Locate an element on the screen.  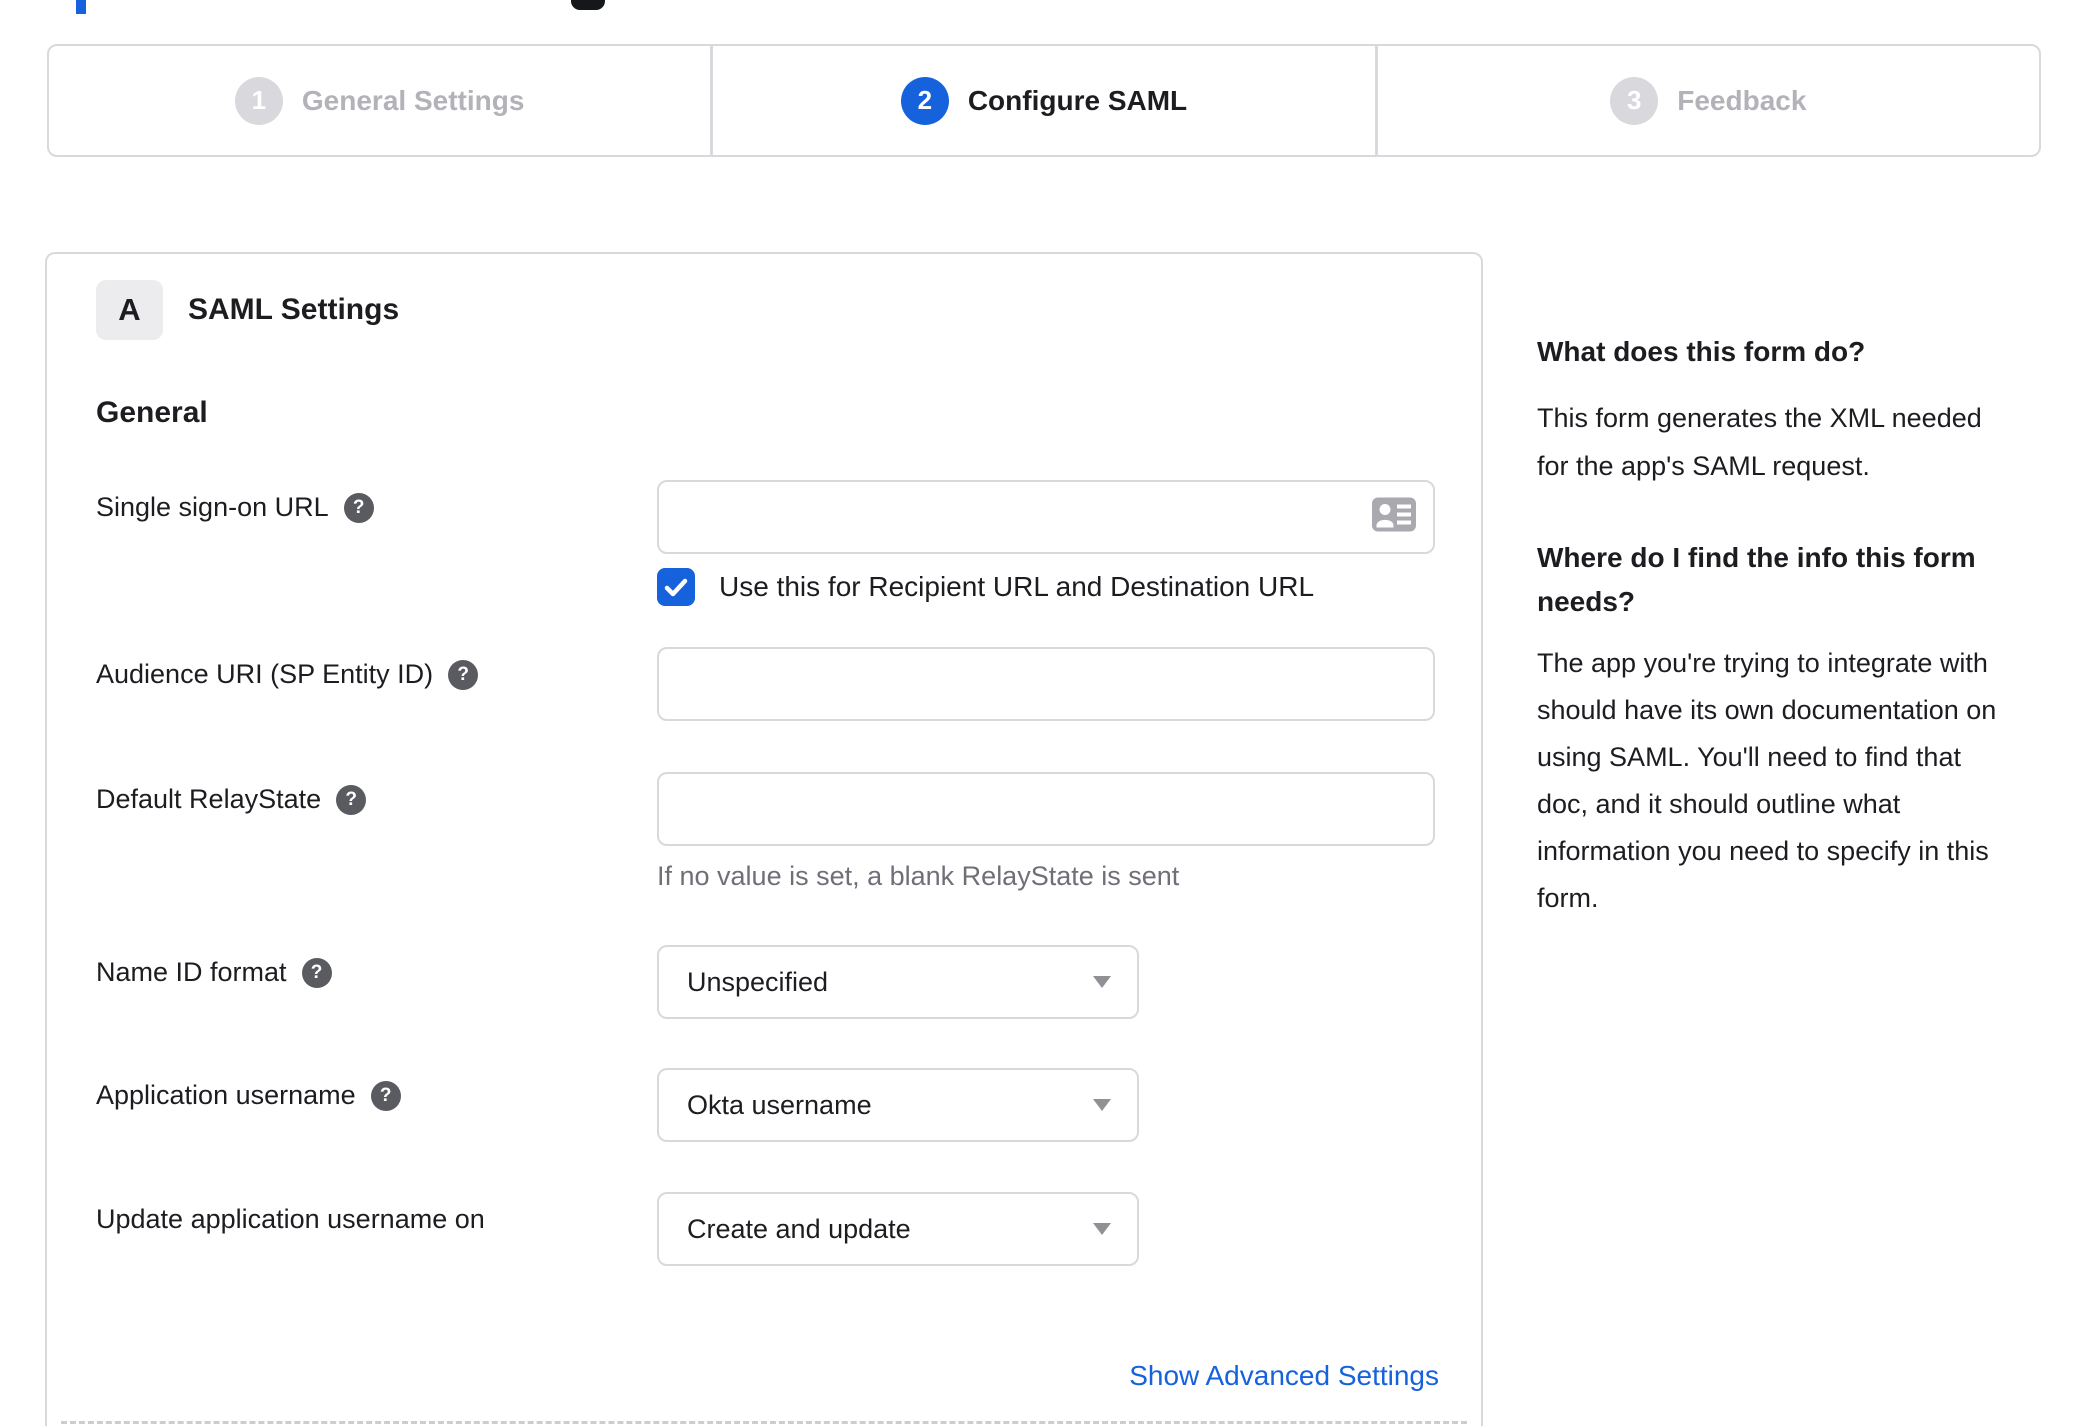
update-username-label: Update application username on is located at coordinates (290, 1219).